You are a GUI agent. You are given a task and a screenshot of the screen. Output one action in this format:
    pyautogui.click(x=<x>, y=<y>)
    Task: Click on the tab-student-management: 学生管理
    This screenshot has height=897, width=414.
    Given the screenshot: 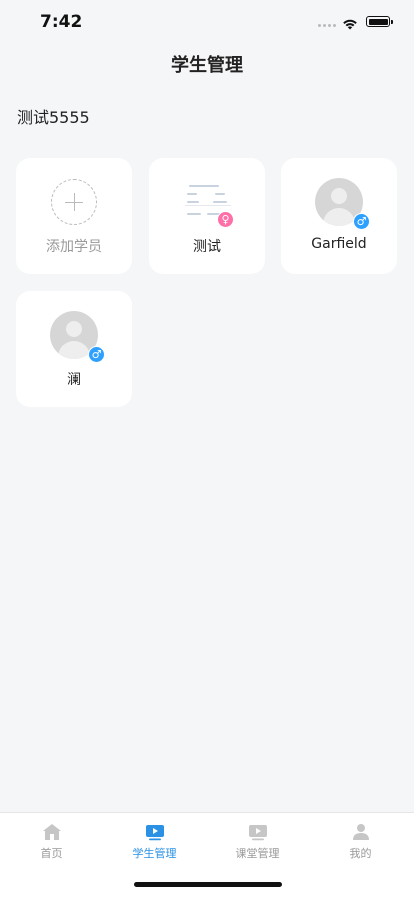 What is the action you would take?
    pyautogui.click(x=154, y=841)
    